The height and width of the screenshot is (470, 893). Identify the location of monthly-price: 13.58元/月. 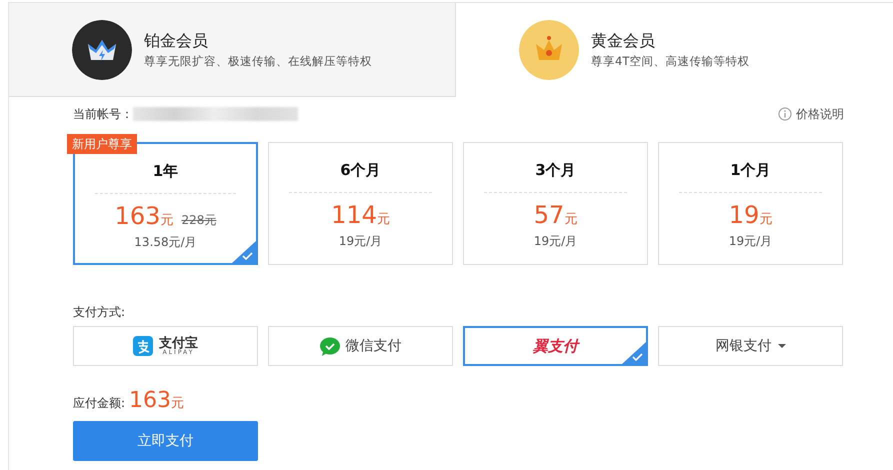
(165, 242).